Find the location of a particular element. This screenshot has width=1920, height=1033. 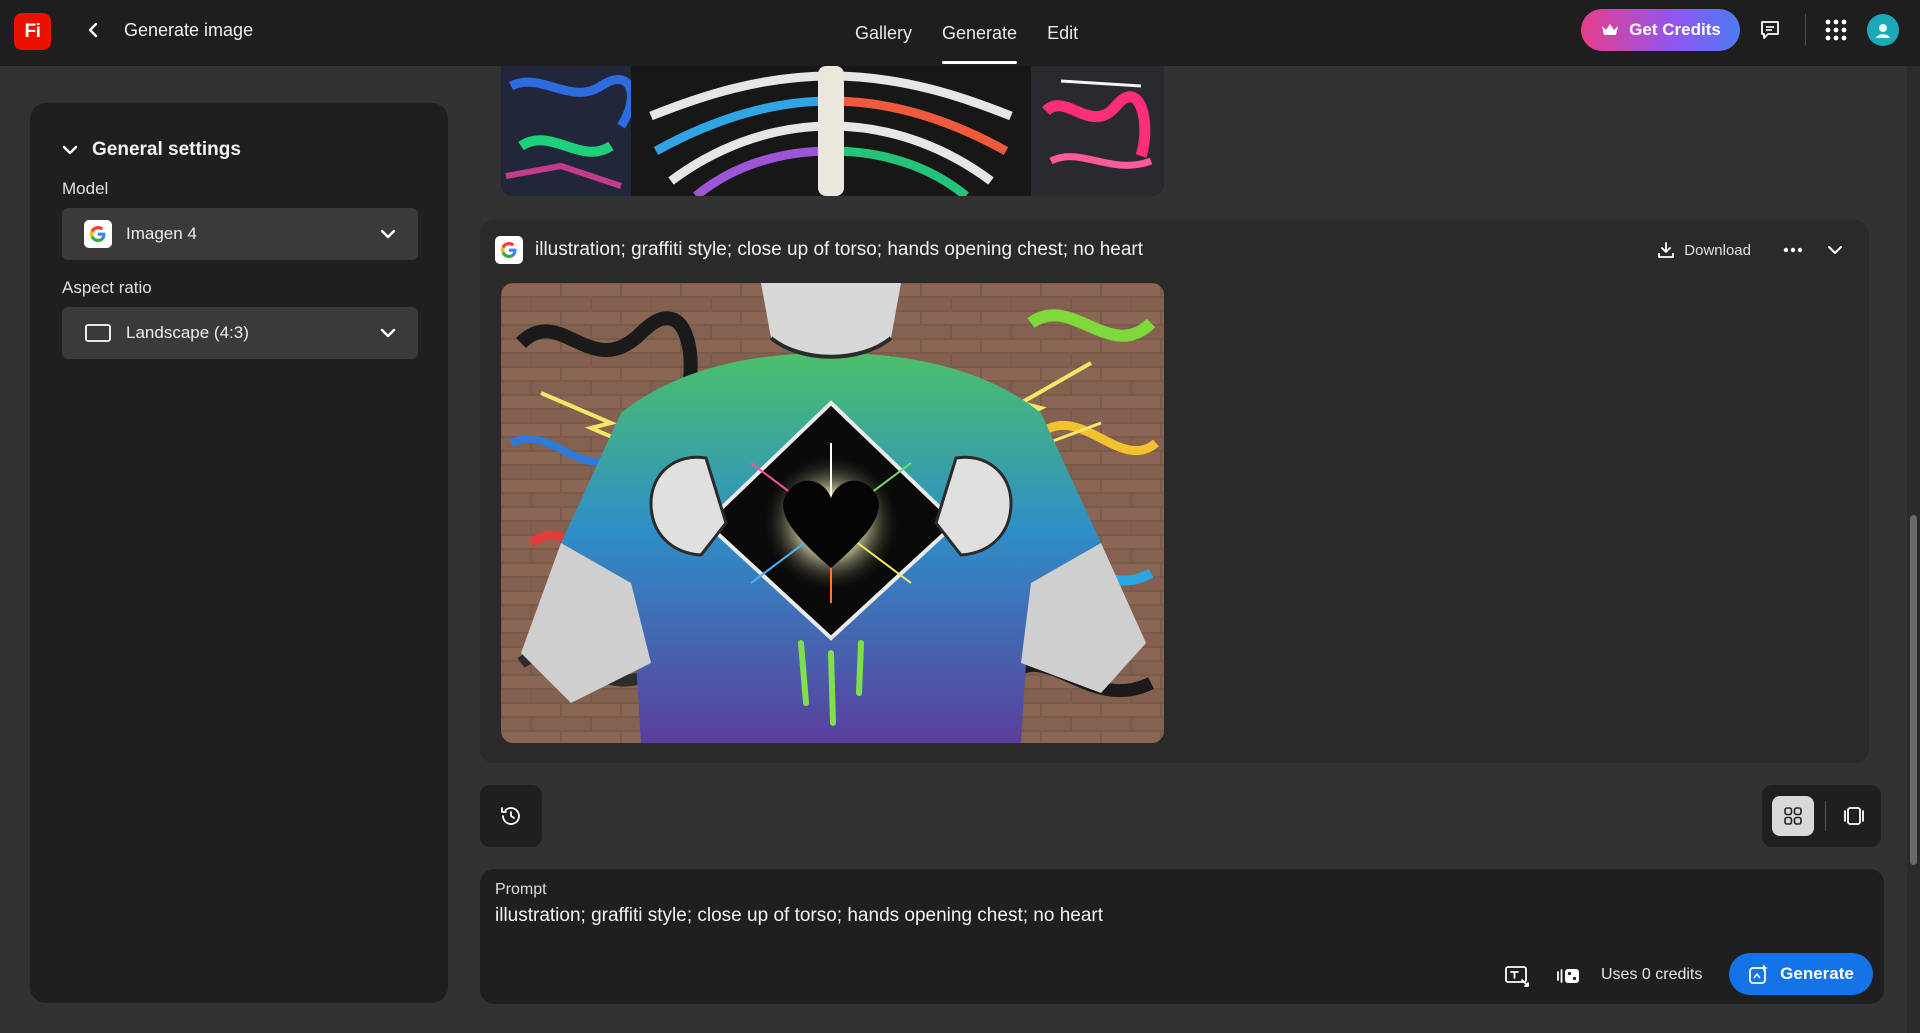

aspect-ratio-label: Aspect ratio is located at coordinates (107, 287).